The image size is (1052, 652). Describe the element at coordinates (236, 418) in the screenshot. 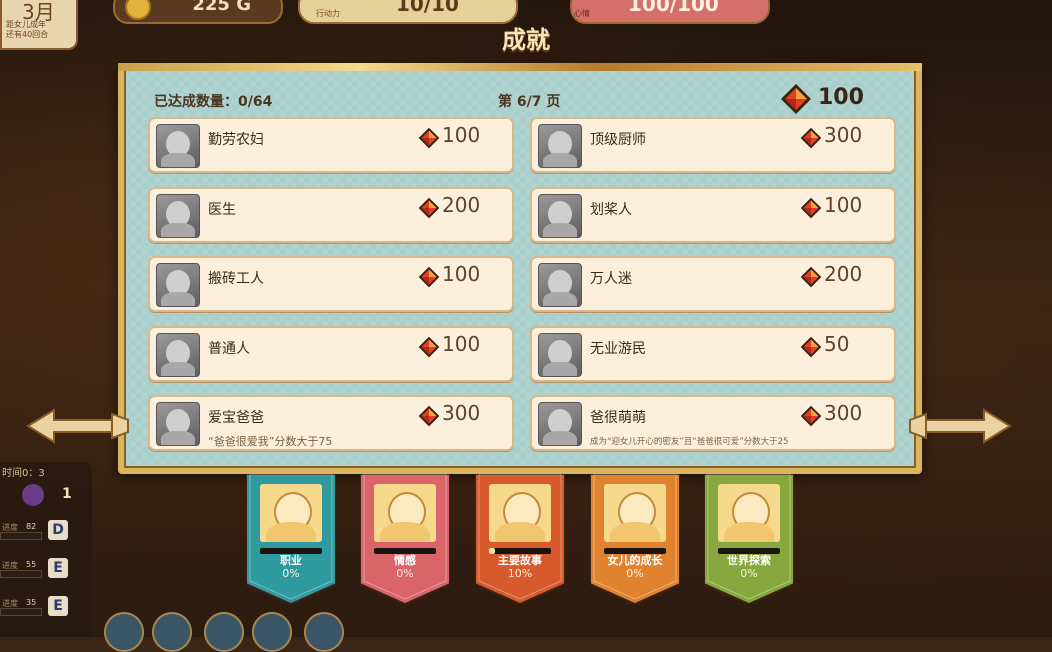

I see `achievement-name: 爱宝爸爸` at that location.